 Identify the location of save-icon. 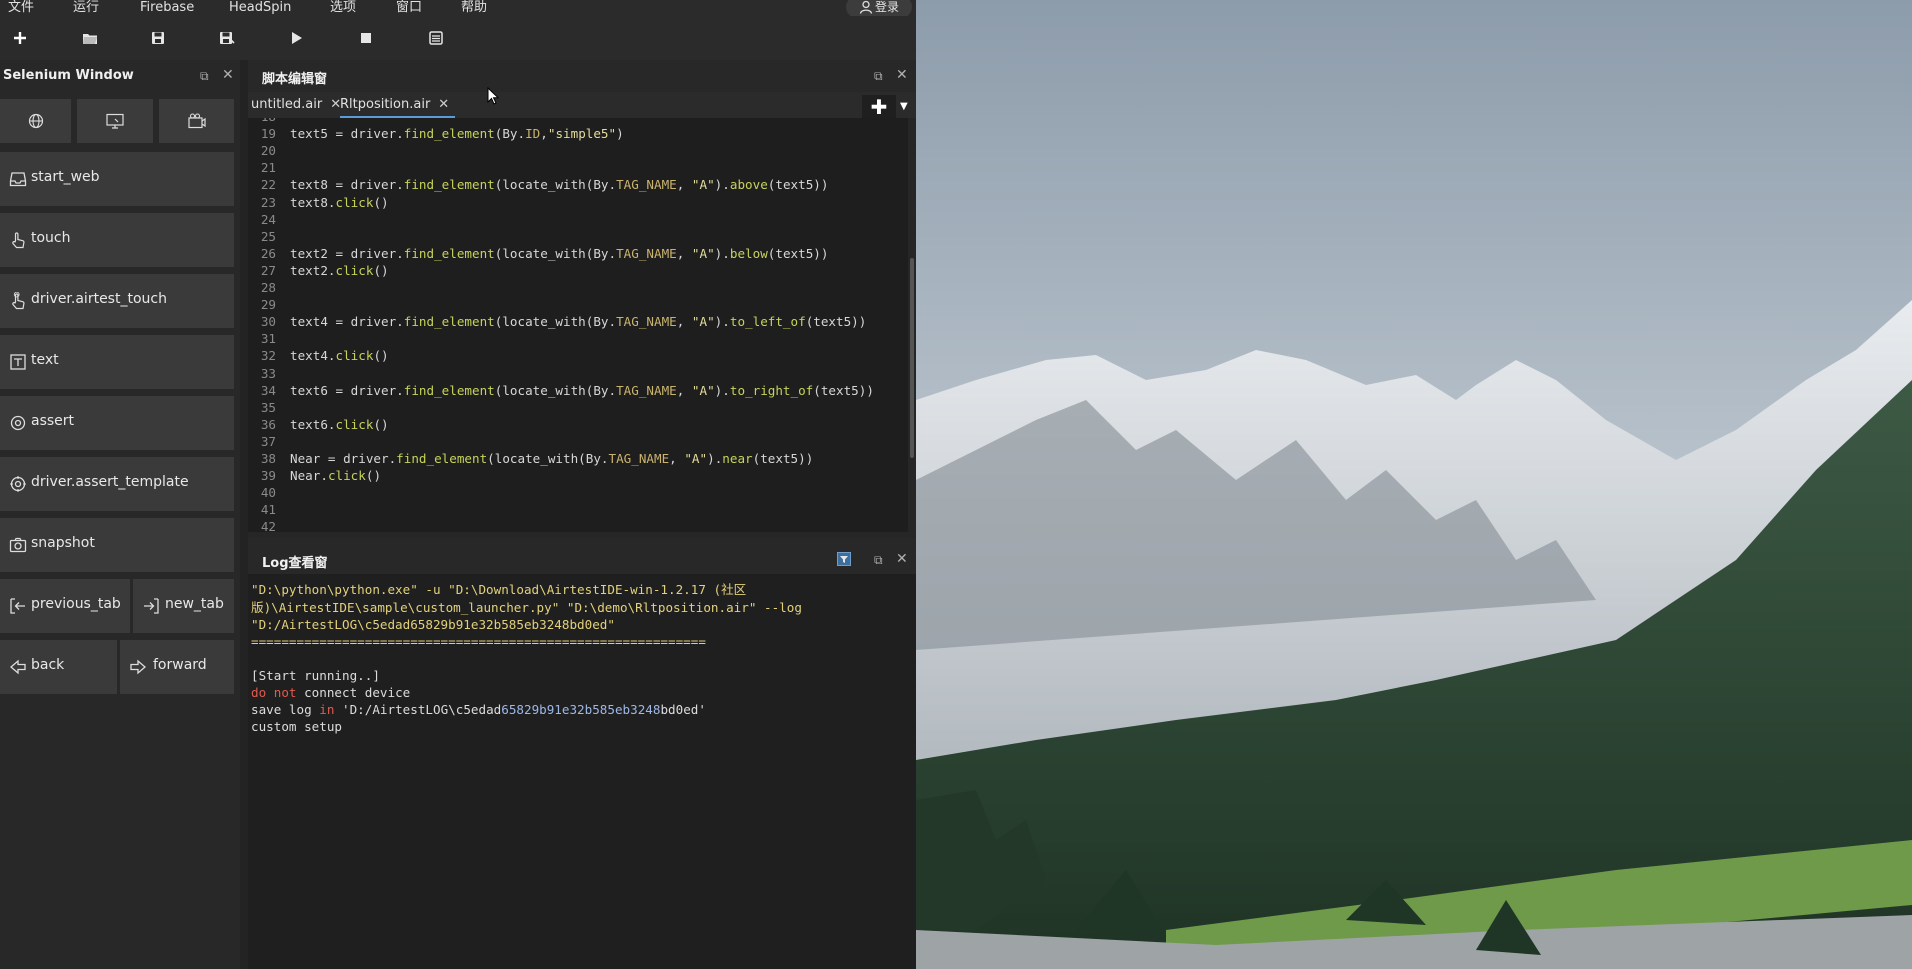
(158, 38).